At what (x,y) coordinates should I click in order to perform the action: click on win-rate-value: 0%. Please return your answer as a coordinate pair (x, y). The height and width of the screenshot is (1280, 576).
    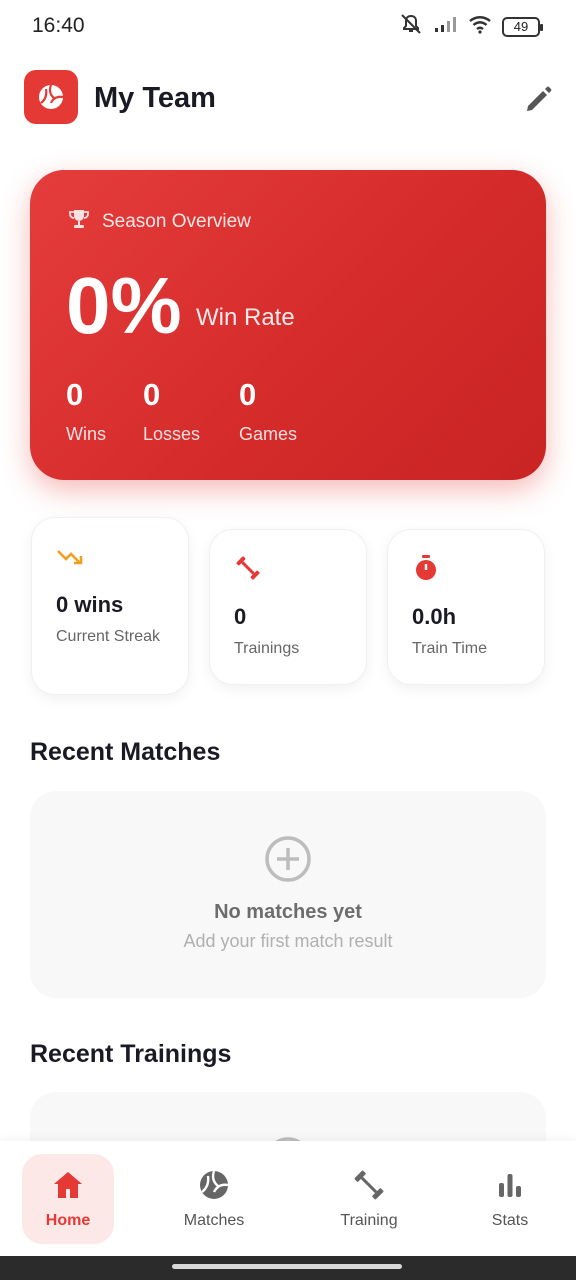
    Looking at the image, I should click on (124, 305).